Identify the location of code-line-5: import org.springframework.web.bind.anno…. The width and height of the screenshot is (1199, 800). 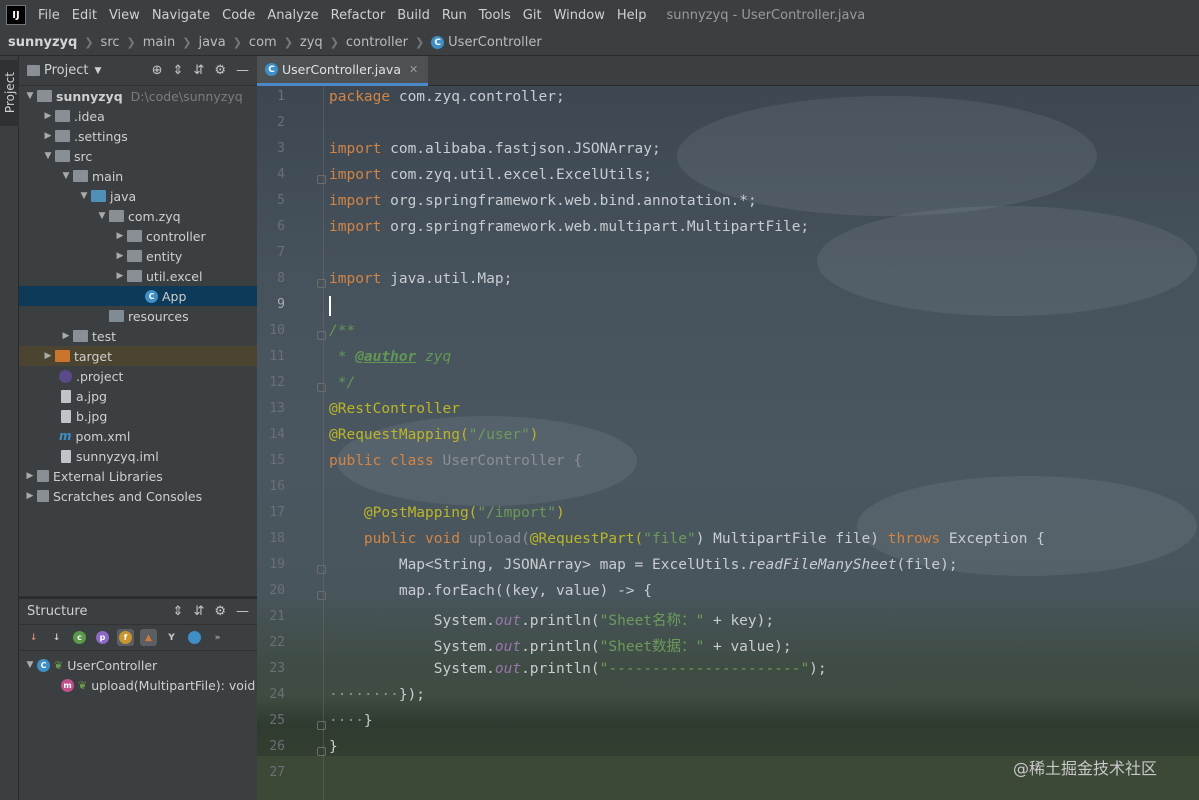
(543, 201).